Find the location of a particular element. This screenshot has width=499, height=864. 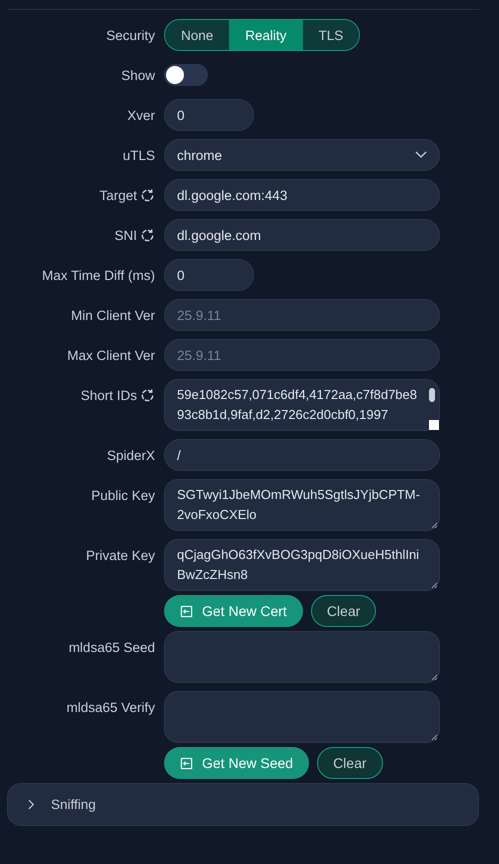

field-label: Public Key is located at coordinates (123, 495).